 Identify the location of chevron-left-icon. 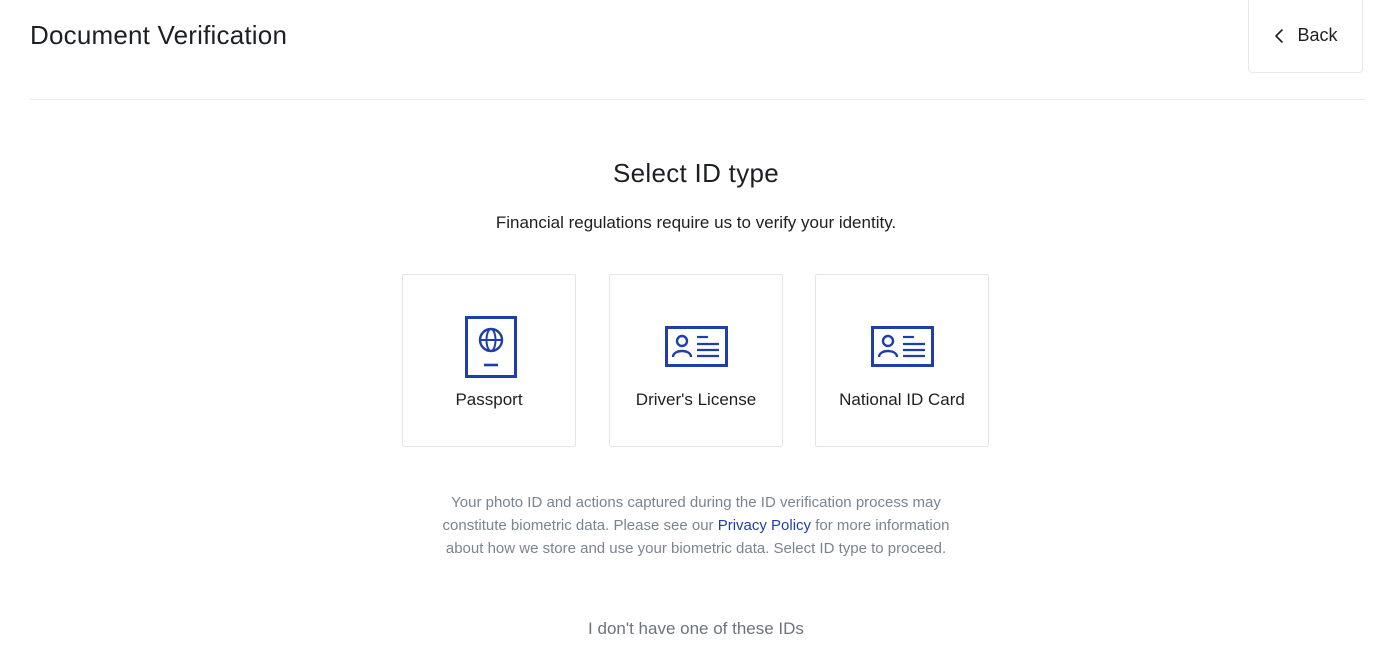
(1279, 35).